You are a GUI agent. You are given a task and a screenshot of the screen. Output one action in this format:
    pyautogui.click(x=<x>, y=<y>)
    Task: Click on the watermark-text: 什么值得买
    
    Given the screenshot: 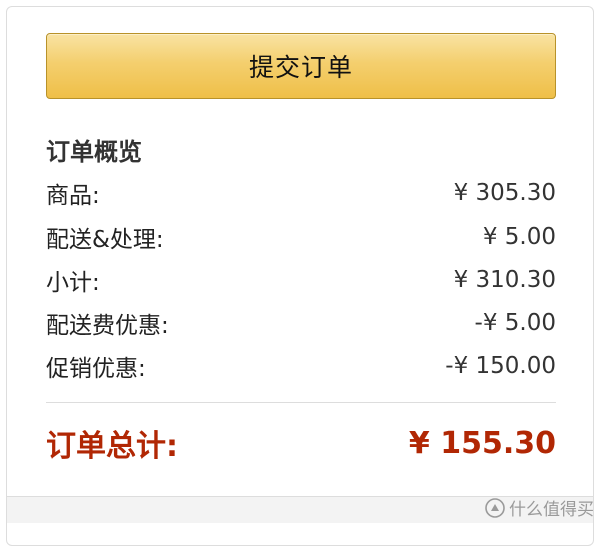 What is the action you would take?
    pyautogui.click(x=551, y=510)
    